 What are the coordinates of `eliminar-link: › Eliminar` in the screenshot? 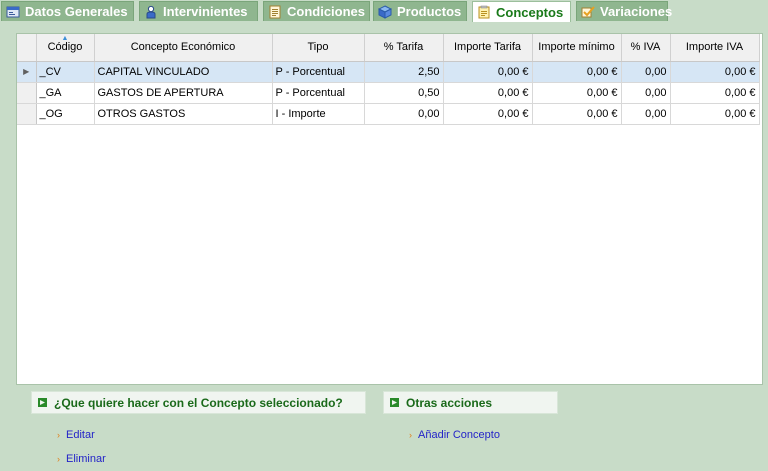 It's located at (81, 459).